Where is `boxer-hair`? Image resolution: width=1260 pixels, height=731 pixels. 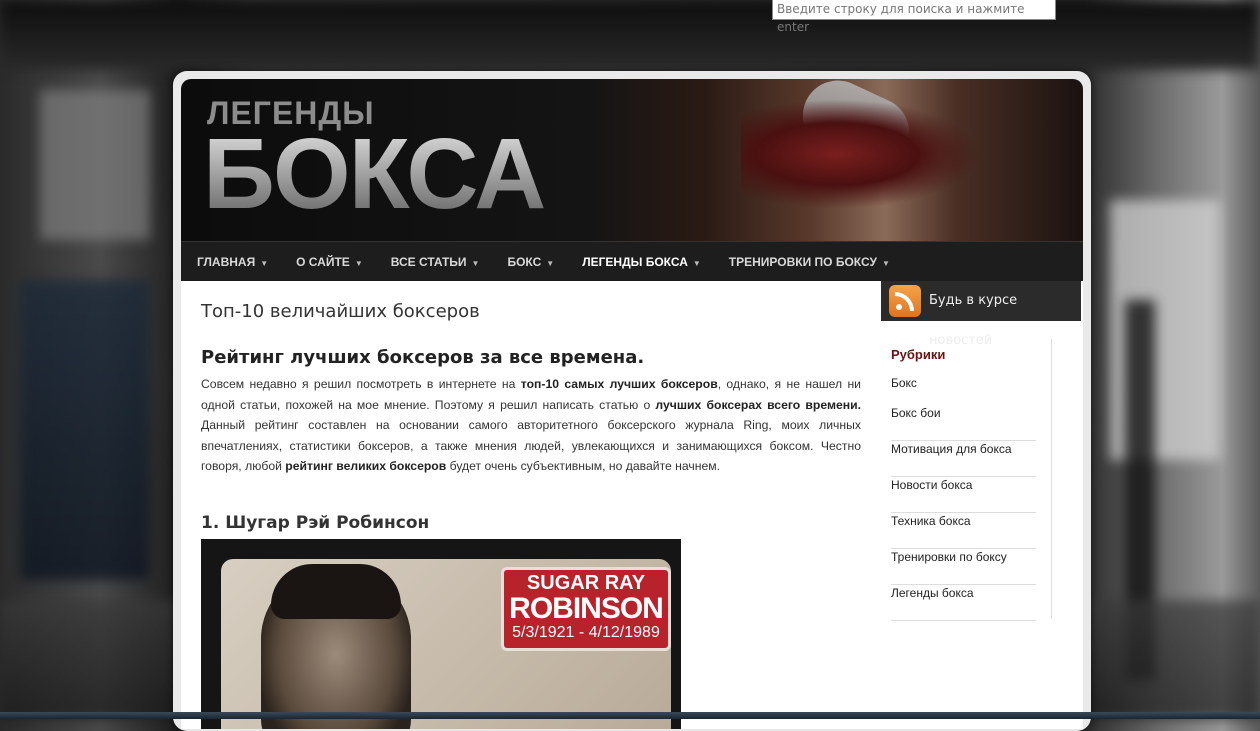
boxer-hair is located at coordinates (336, 591).